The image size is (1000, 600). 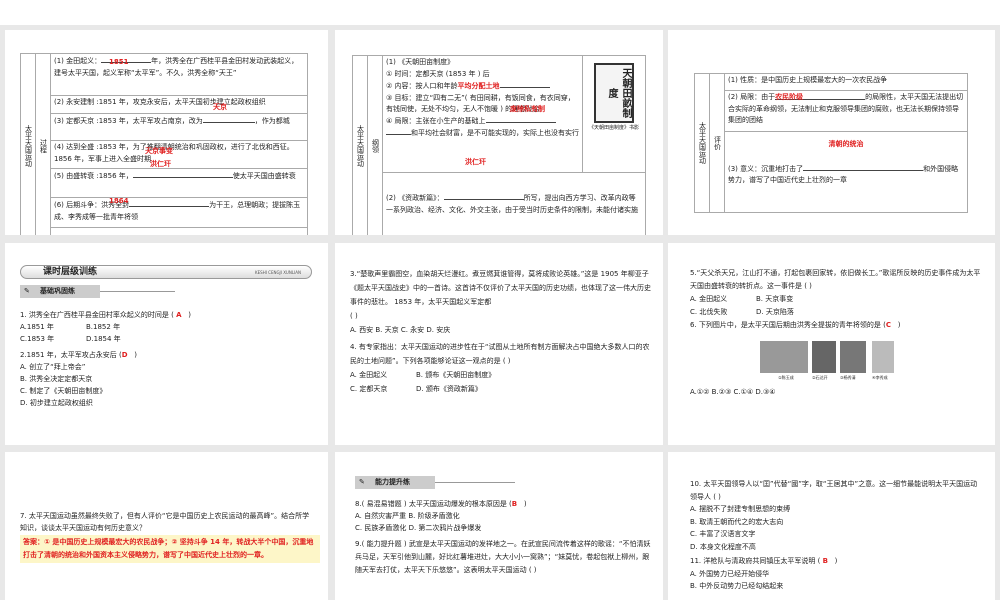 I want to click on option-d: D. 本身文化程度不高, so click(x=836, y=547).